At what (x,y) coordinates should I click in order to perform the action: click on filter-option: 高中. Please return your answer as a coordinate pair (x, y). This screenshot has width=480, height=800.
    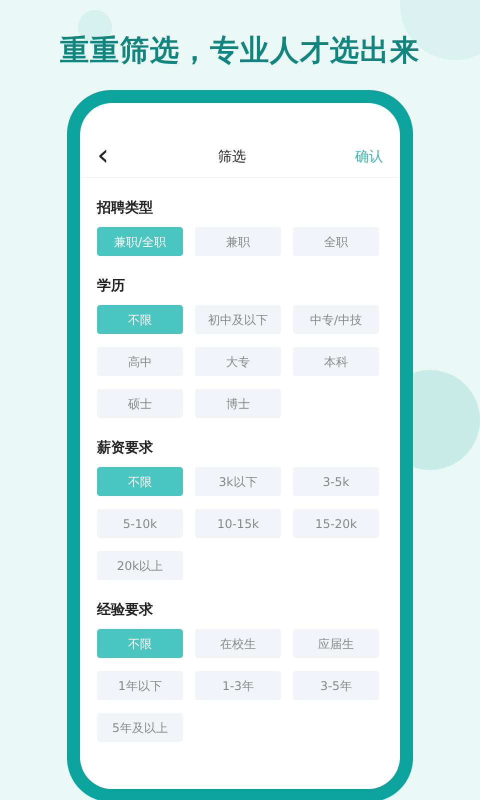
    Looking at the image, I should click on (140, 361).